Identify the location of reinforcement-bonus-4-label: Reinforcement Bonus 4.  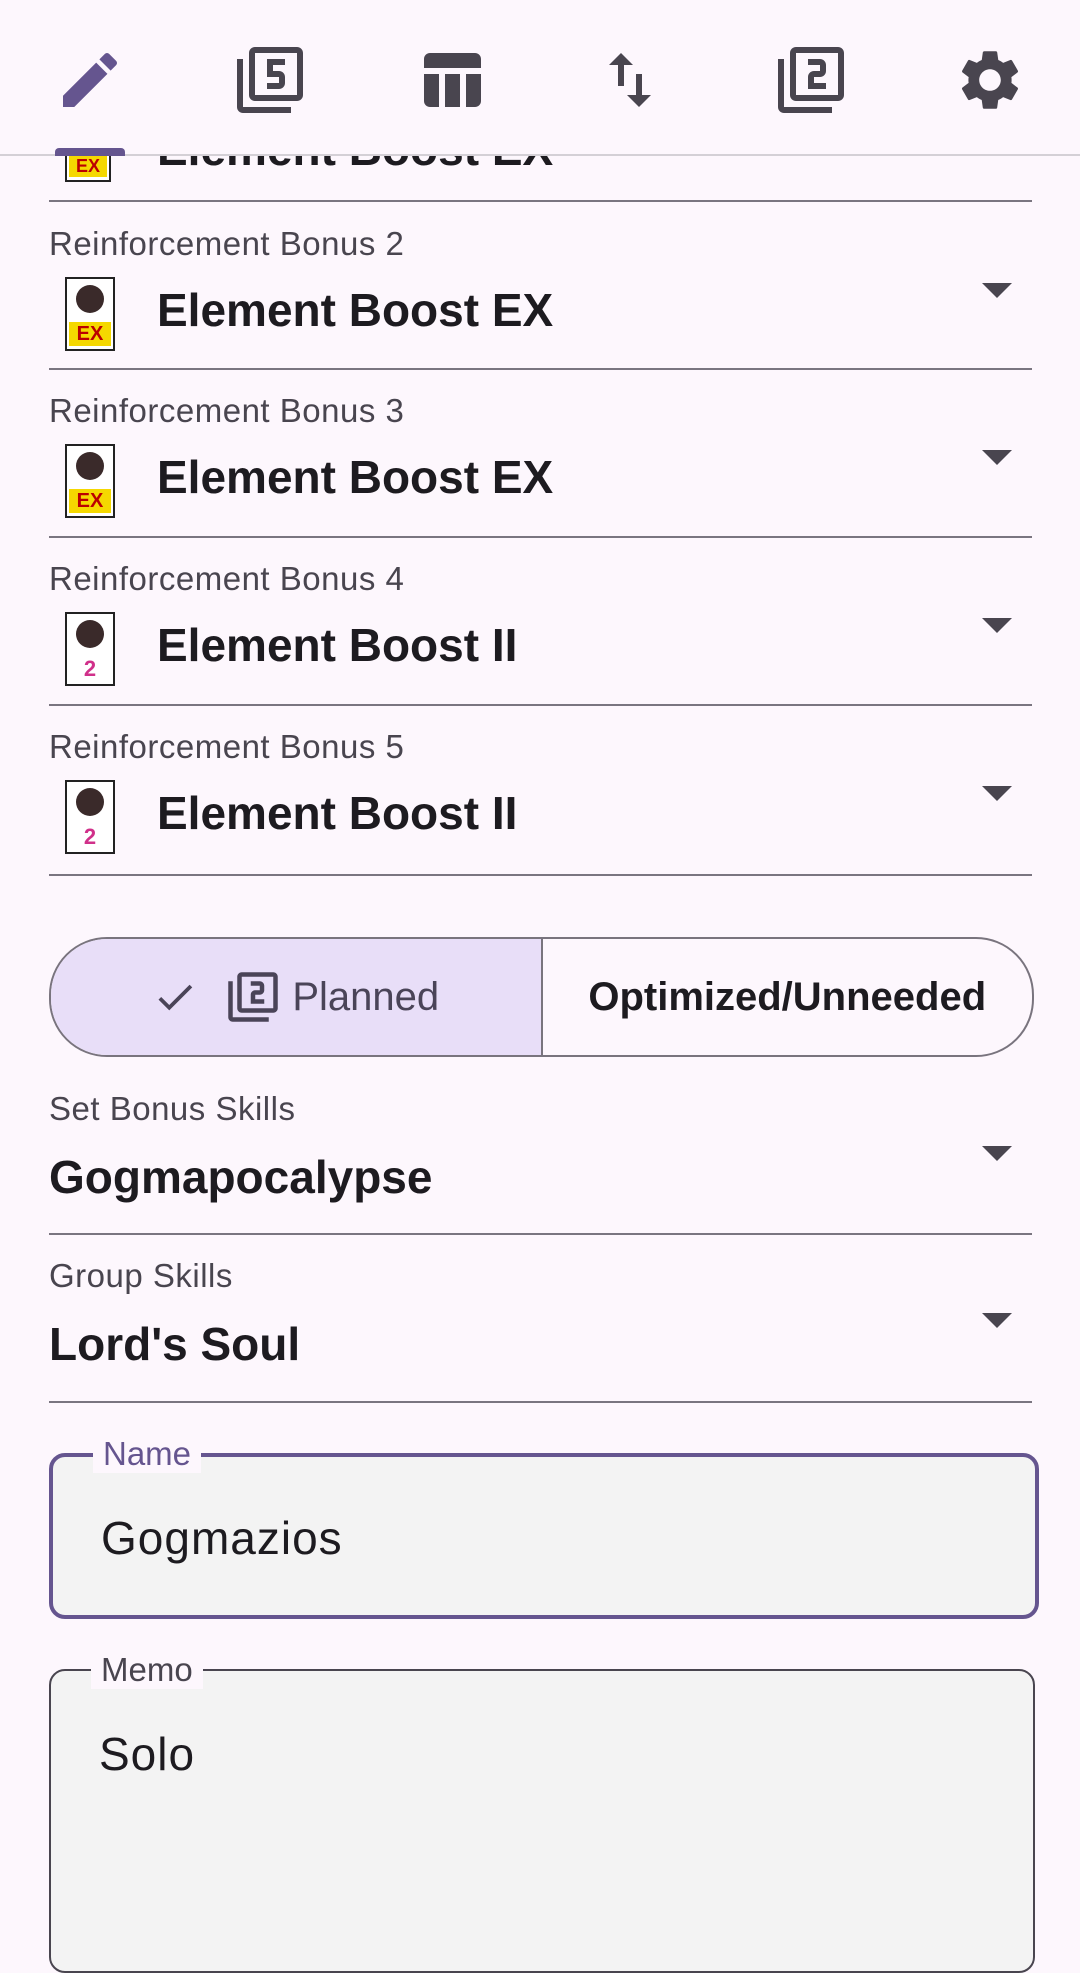
(227, 578).